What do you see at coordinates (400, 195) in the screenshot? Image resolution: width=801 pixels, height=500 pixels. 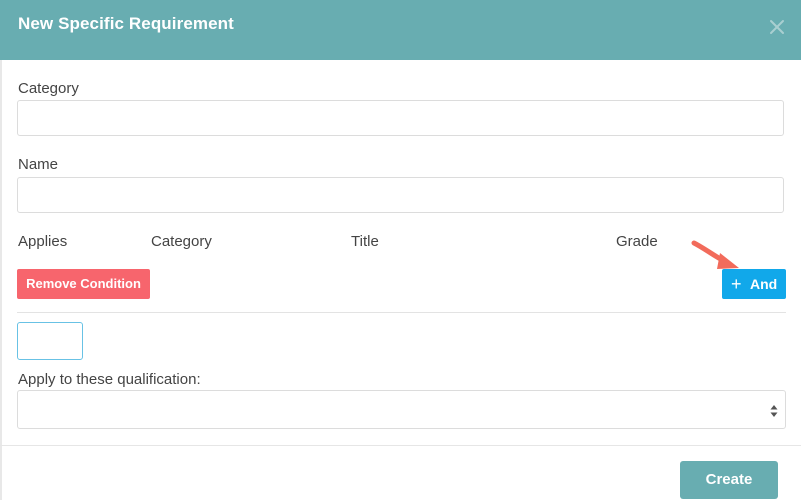 I see `name-input` at bounding box center [400, 195].